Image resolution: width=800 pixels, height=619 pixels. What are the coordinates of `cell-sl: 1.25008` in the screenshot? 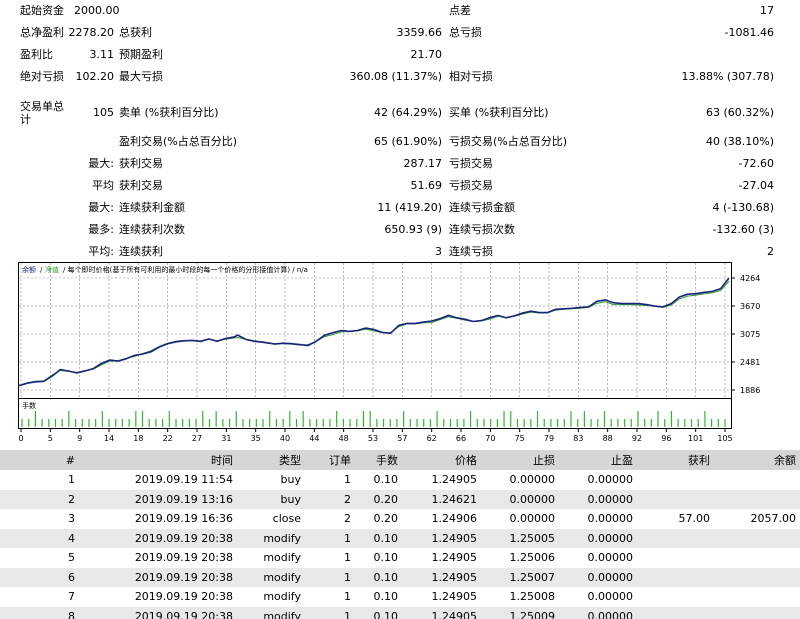 It's located at (532, 597).